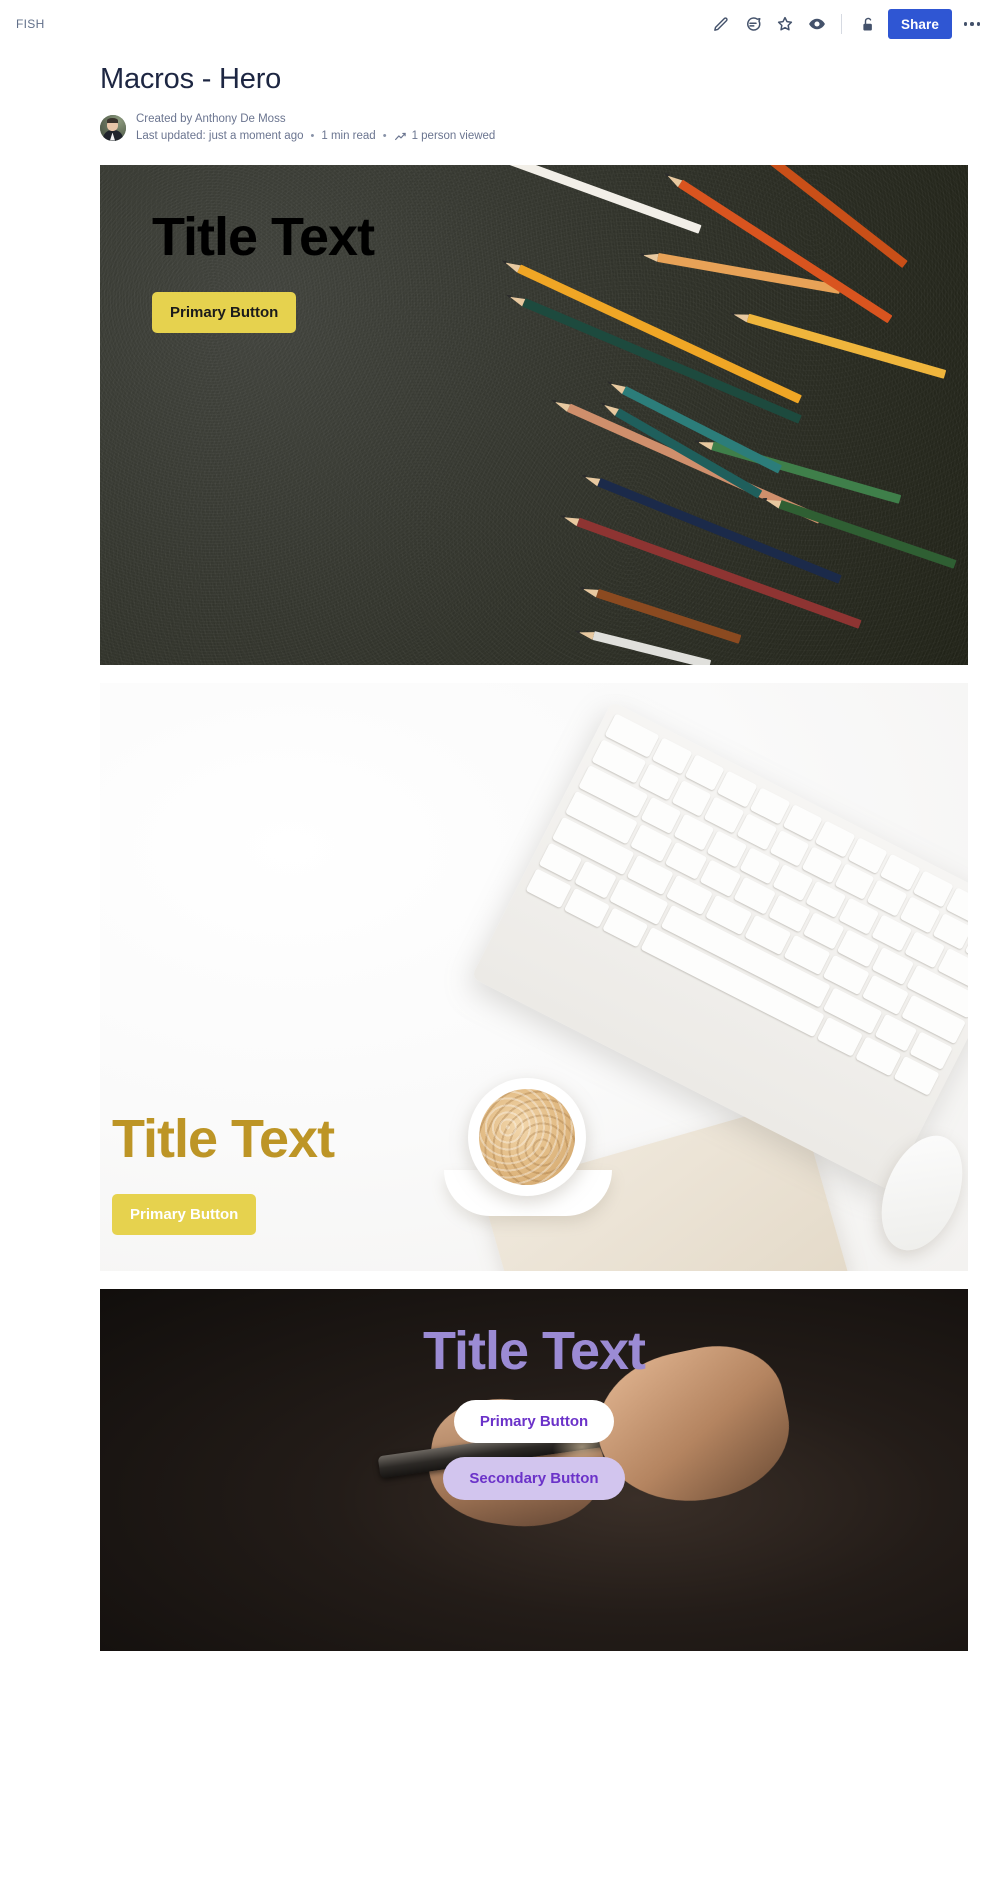  I want to click on analytics-chart-icon, so click(400, 136).